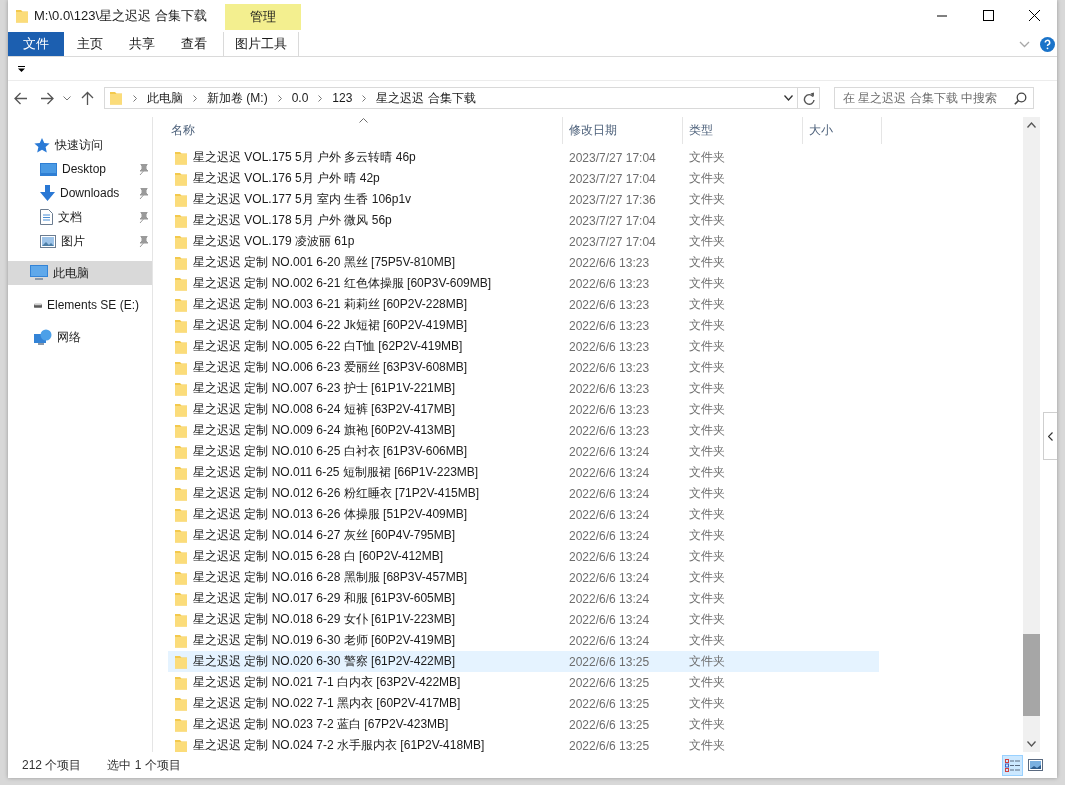 The image size is (1065, 785). I want to click on nav-item: 网络, so click(80, 337).